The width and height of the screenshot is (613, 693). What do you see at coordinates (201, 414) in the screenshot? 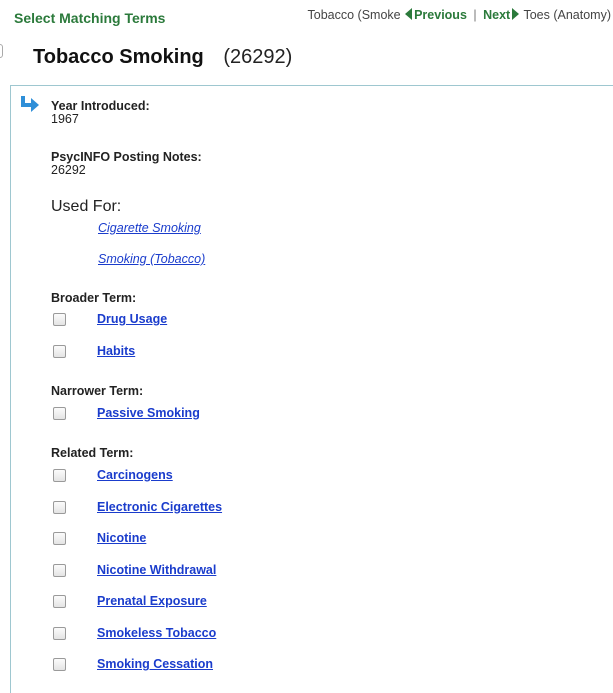
I see `term-row: Passive Smoking` at bounding box center [201, 414].